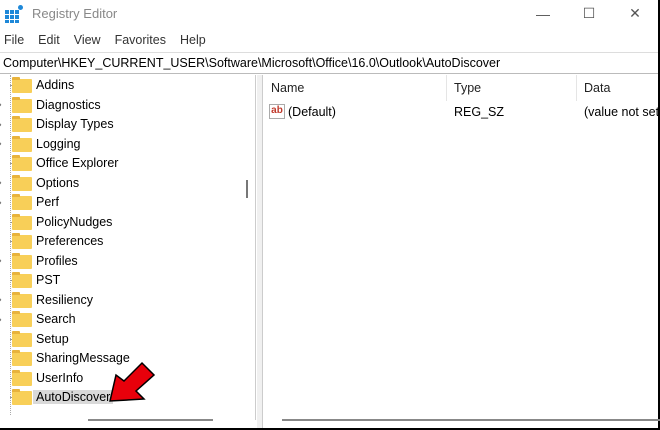 The height and width of the screenshot is (430, 660). Describe the element at coordinates (56, 319) in the screenshot. I see `tree-item-label: Search` at that location.